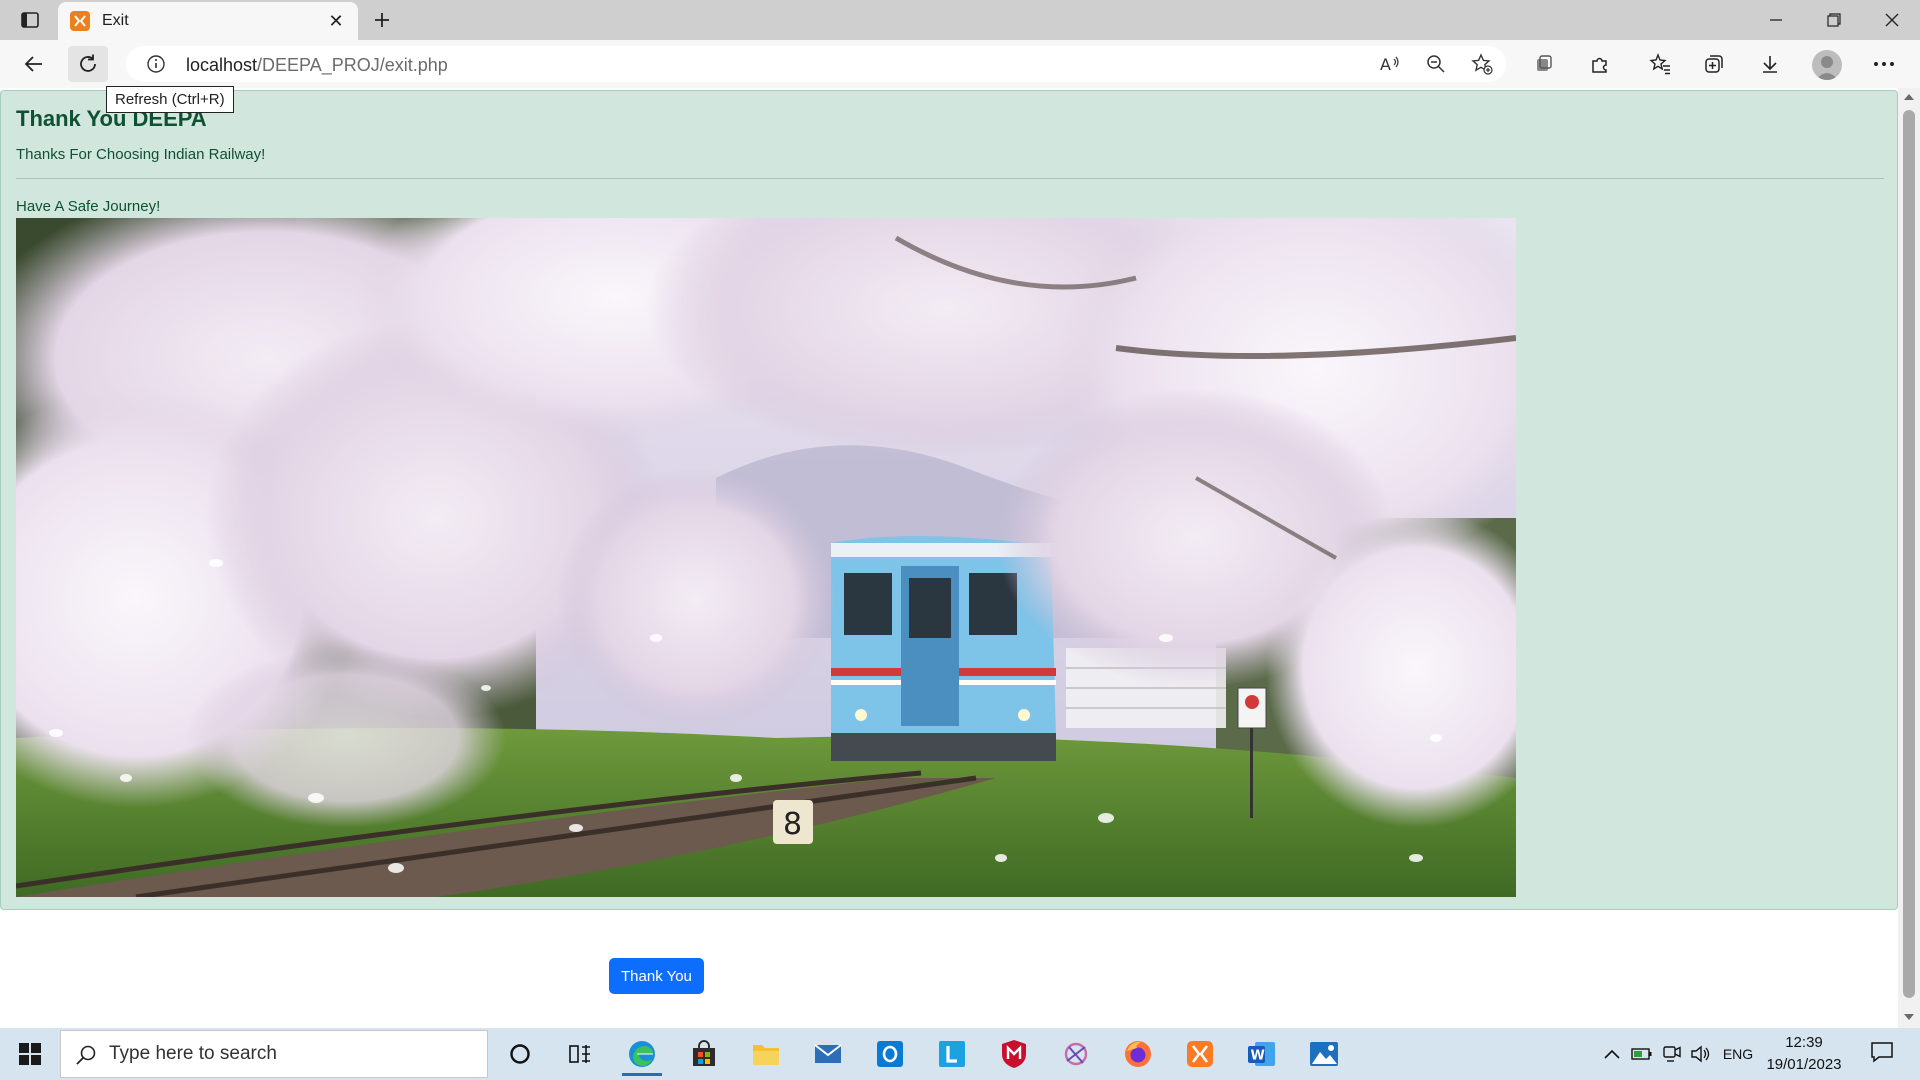 Image resolution: width=1920 pixels, height=1080 pixels. Describe the element at coordinates (193, 1053) in the screenshot. I see `search-placeholder: Type here to search` at that location.